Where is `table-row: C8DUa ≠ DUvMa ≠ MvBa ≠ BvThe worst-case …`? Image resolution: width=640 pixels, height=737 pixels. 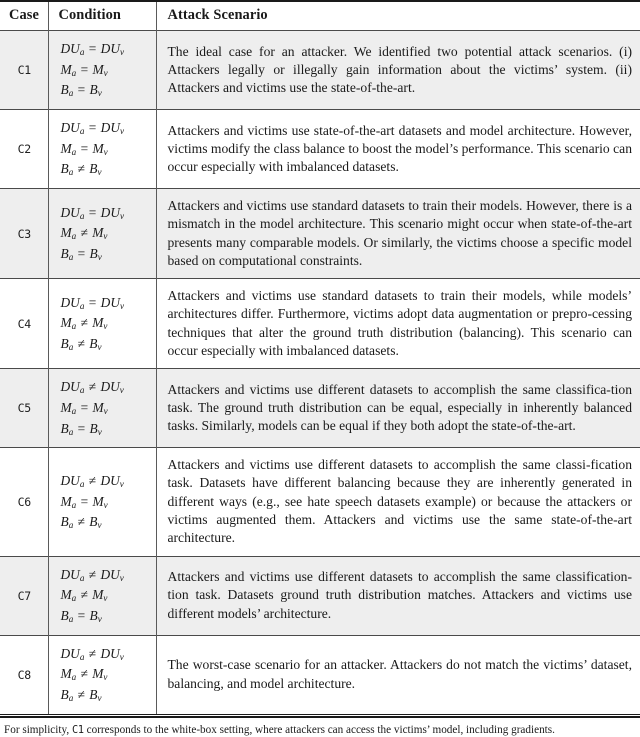
table-row: C8DUa ≠ DUvMa ≠ MvBa ≠ BvThe worst-case … is located at coordinates (320, 674).